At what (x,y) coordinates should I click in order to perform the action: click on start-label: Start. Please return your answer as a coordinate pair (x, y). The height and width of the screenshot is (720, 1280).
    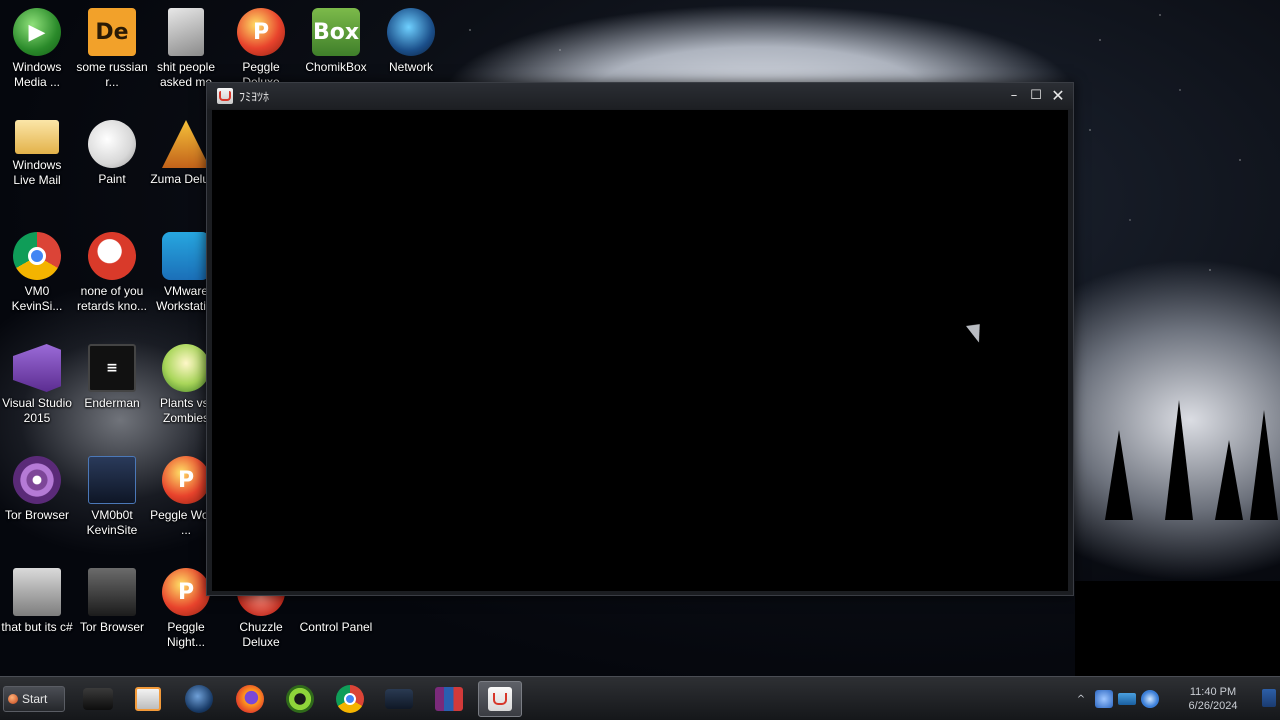
    Looking at the image, I should click on (35, 699).